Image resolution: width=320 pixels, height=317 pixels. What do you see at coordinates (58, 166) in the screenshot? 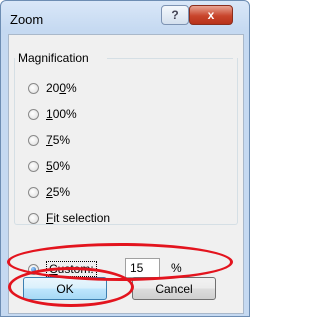
I see `radio-label-50: 50%` at bounding box center [58, 166].